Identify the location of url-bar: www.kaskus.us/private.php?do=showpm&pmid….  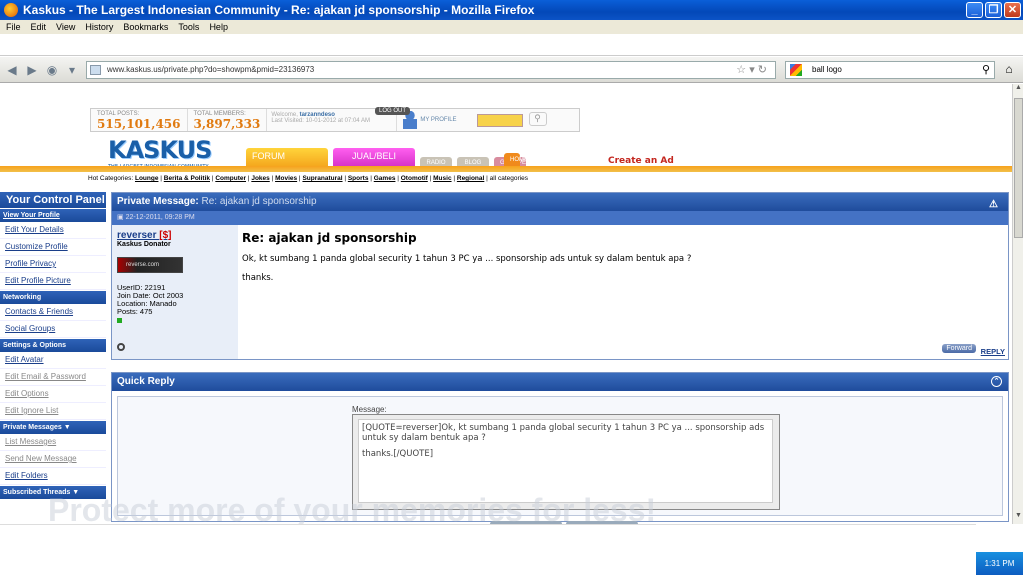
(431, 70).